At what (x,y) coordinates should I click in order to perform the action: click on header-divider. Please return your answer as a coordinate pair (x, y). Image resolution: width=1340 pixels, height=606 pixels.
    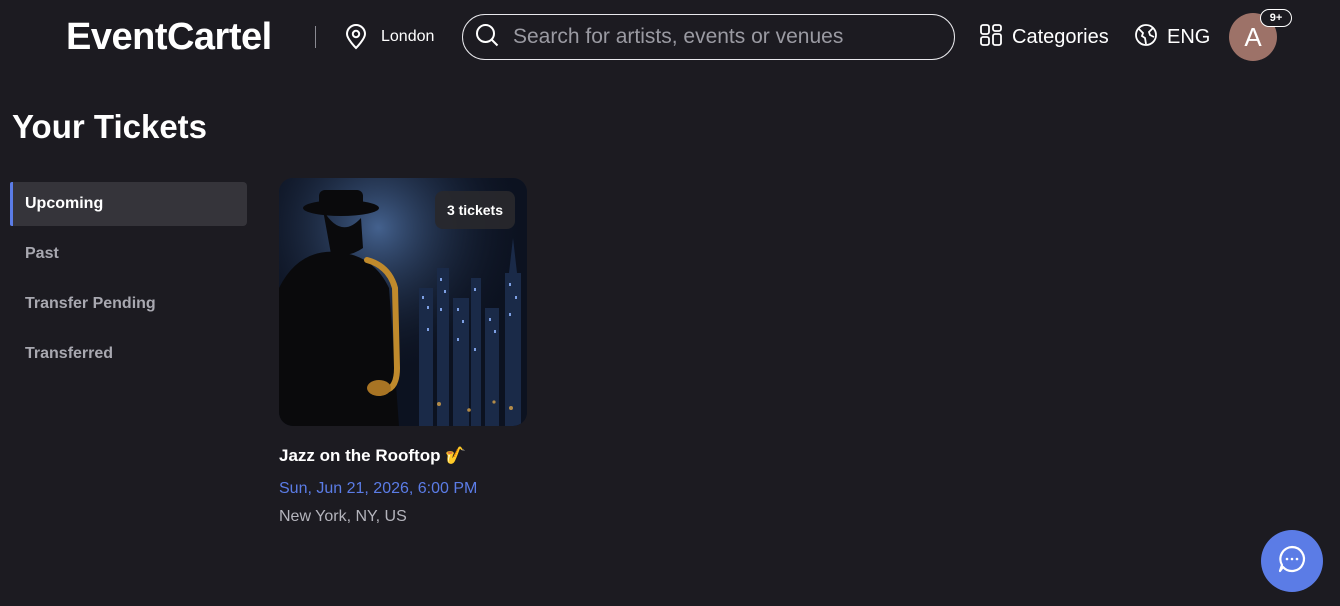
    Looking at the image, I should click on (315, 37).